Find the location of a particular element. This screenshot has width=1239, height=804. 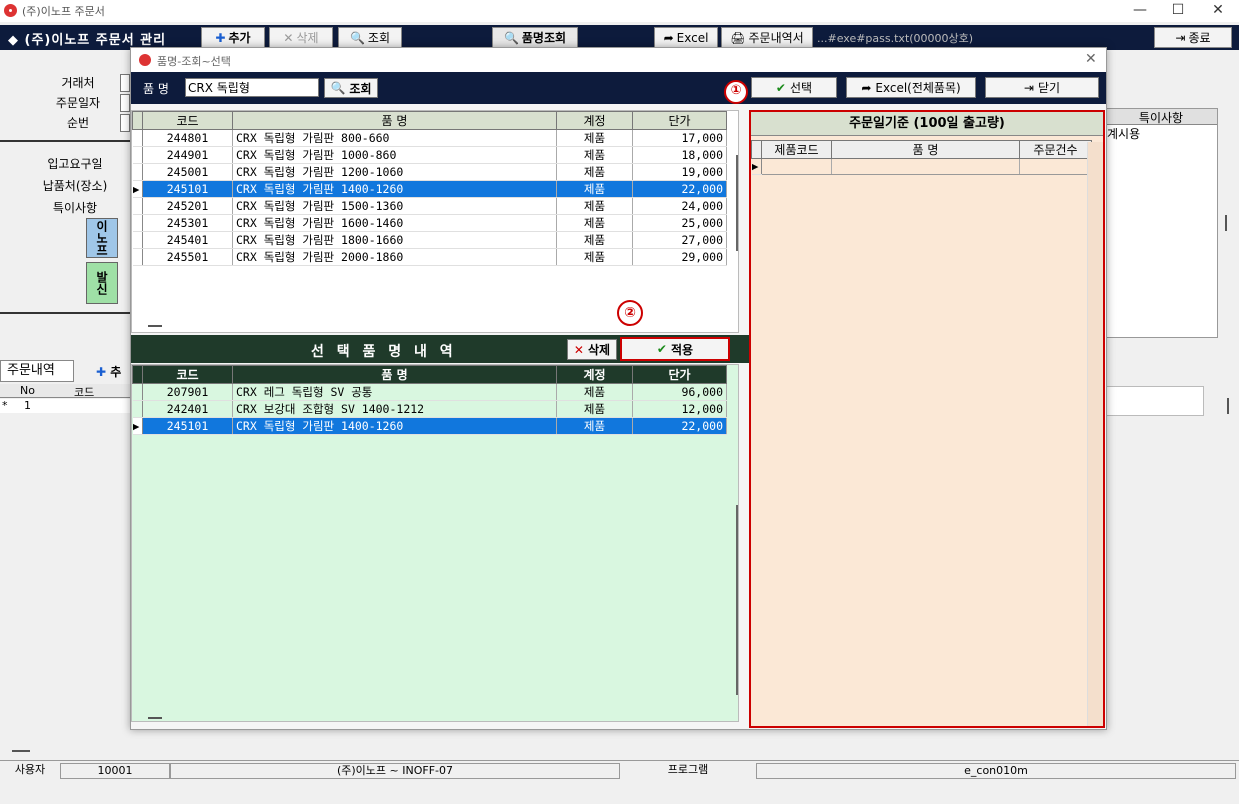

item-query-button: 🔍 품명조회 is located at coordinates (535, 37).